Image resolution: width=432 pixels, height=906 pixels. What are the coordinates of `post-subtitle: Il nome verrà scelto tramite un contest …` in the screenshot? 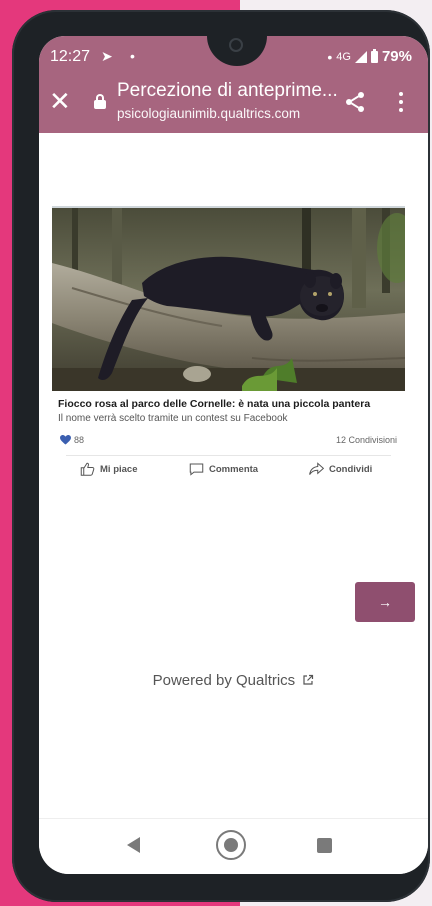 It's located at (173, 418).